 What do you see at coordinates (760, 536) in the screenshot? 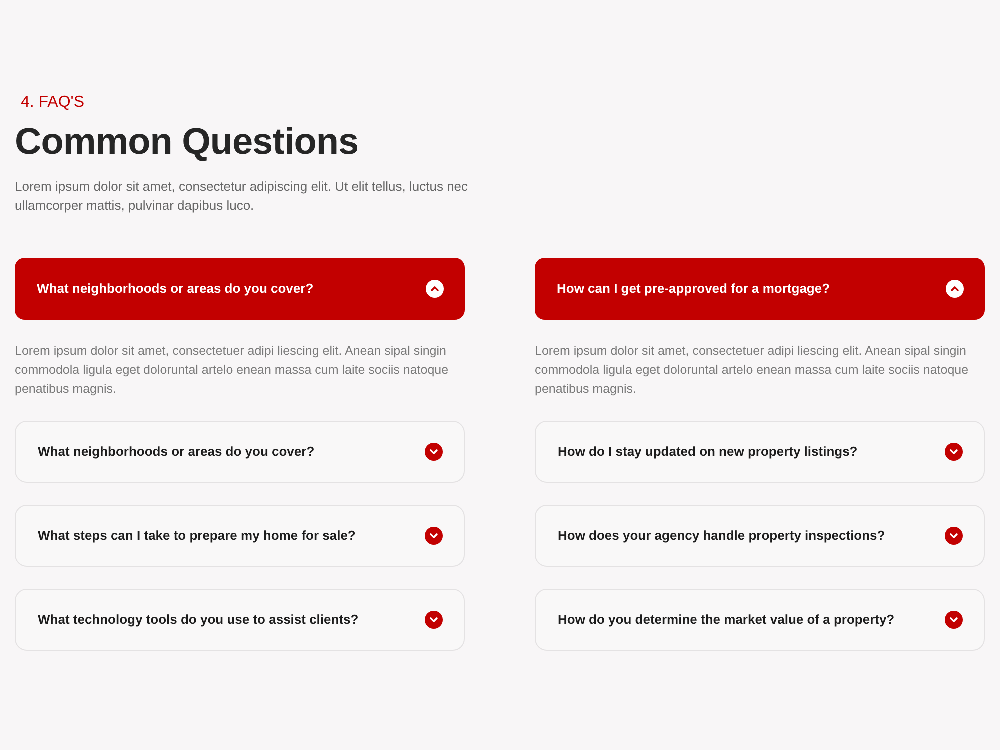
I see `faq-question: How does your agency handle property inspections?` at bounding box center [760, 536].